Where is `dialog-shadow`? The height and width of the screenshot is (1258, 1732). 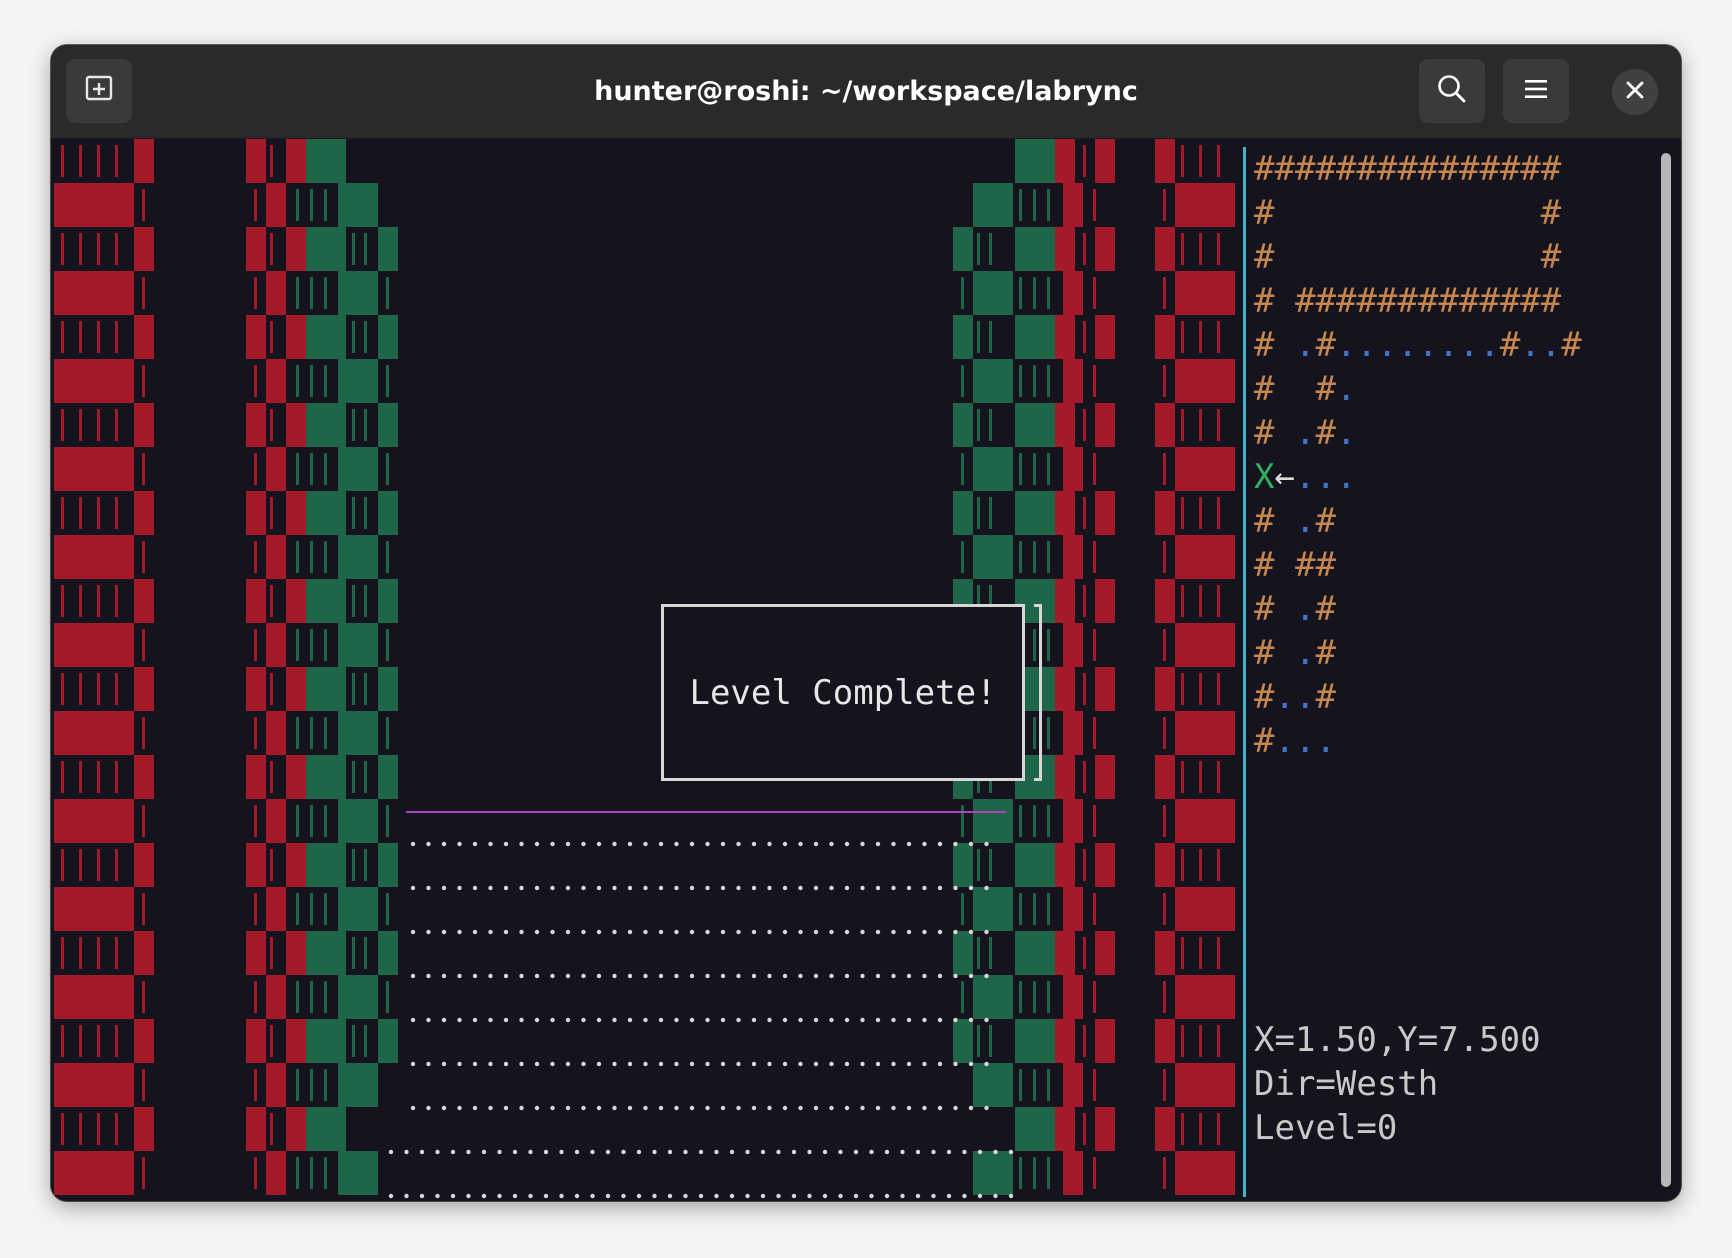 dialog-shadow is located at coordinates (1038, 692).